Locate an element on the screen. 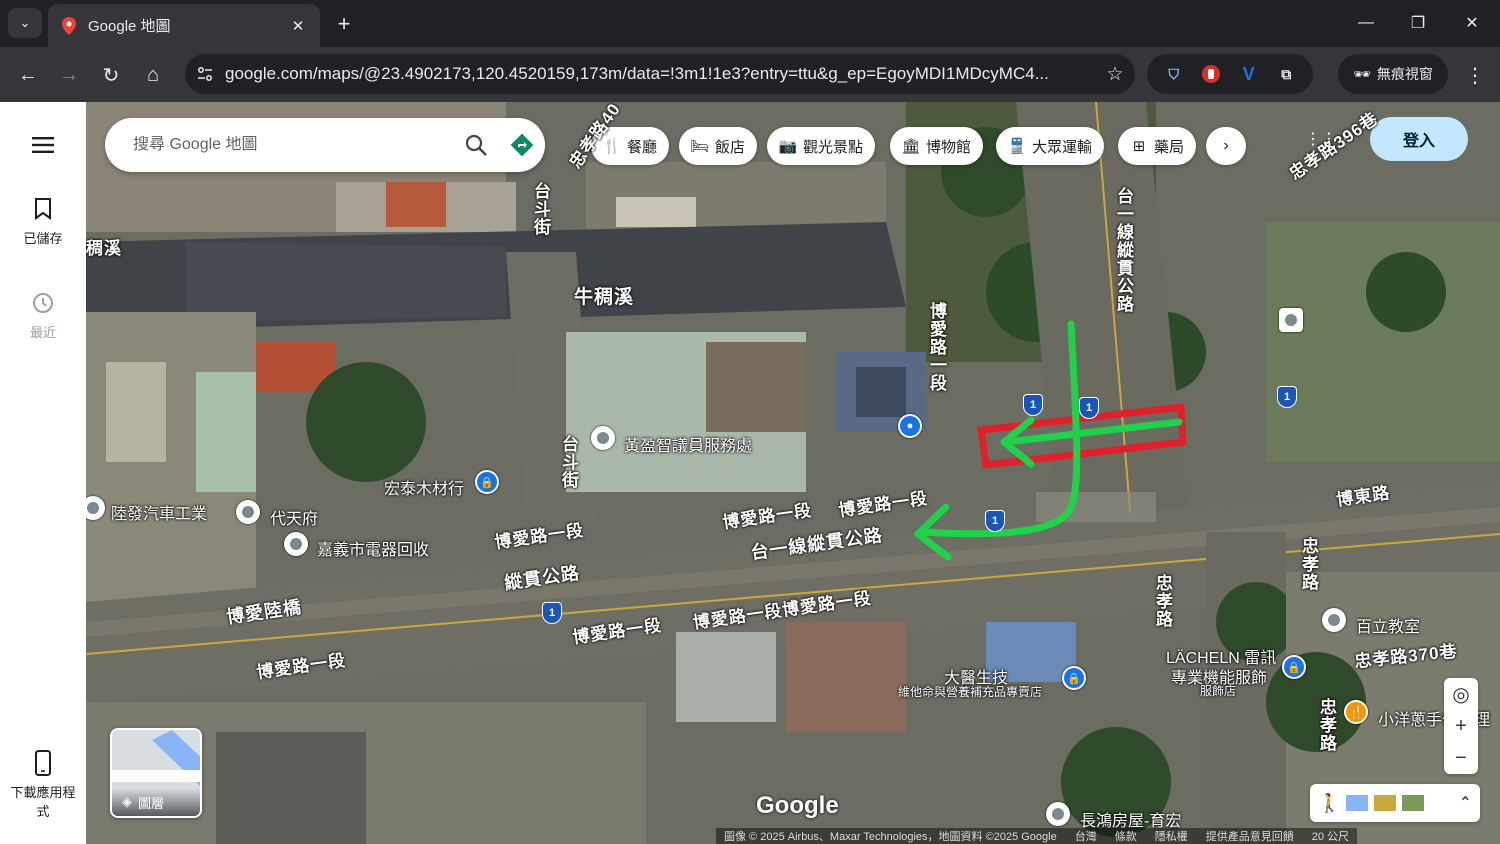  minimize-button: — is located at coordinates (1366, 23).